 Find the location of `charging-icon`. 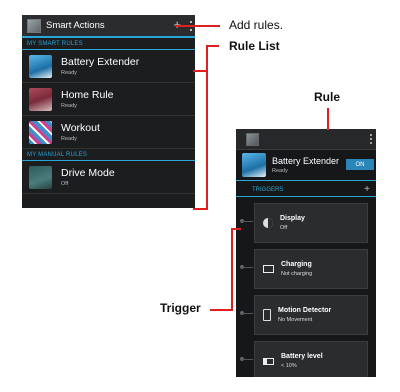

charging-icon is located at coordinates (268, 269).